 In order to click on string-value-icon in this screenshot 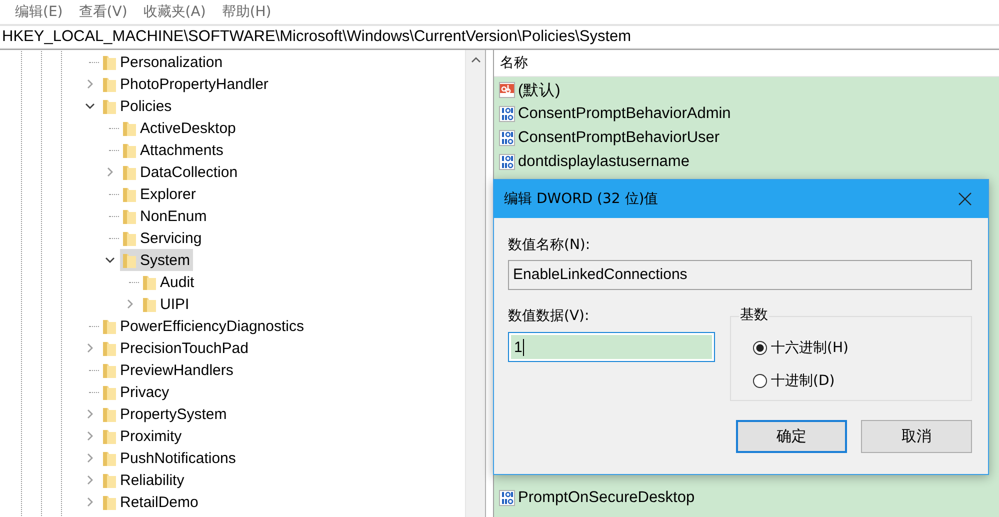, I will do `click(507, 90)`.